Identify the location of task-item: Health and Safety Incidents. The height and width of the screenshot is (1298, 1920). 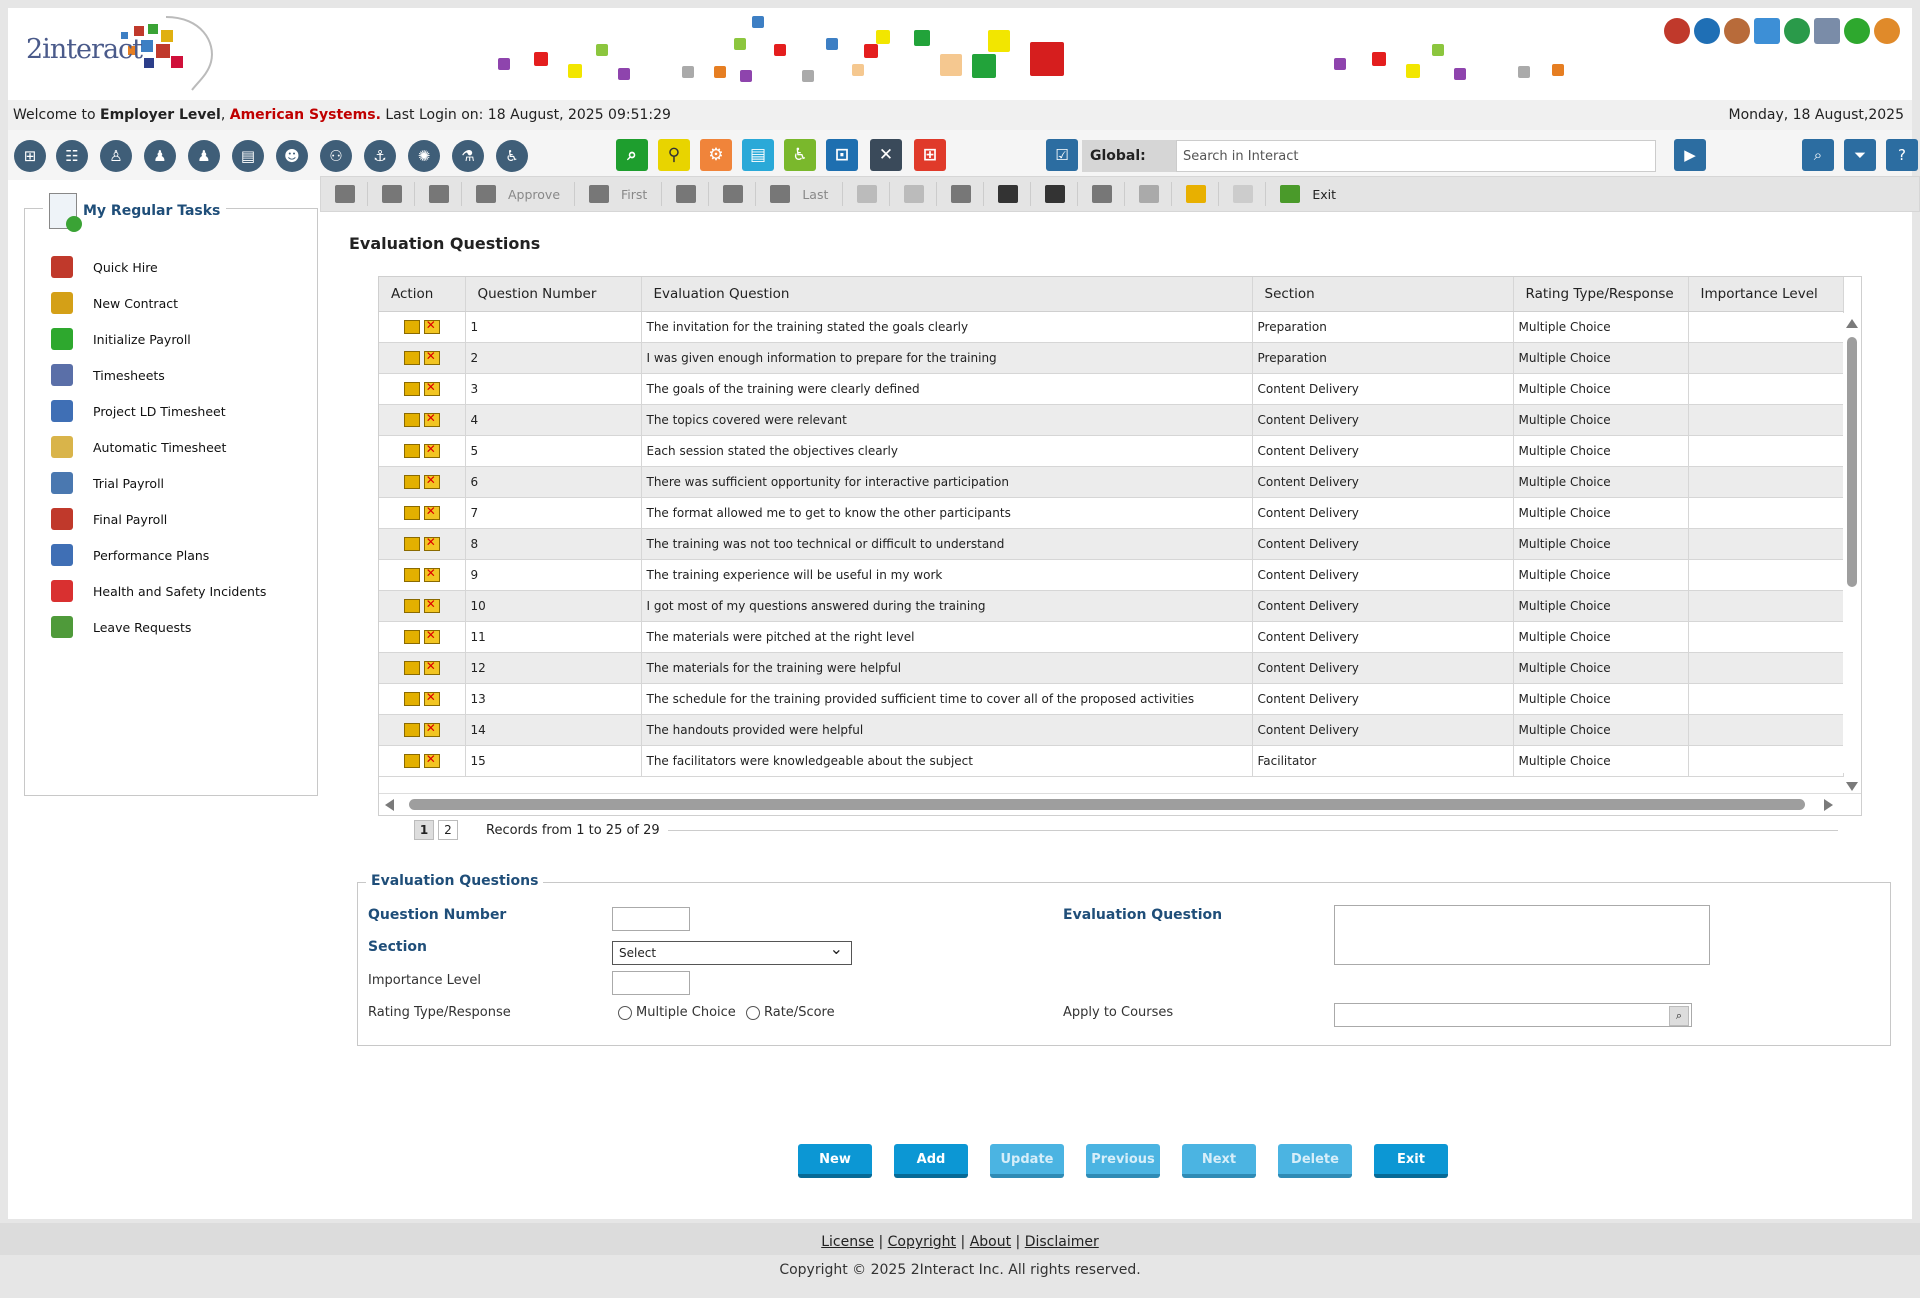
(158, 591).